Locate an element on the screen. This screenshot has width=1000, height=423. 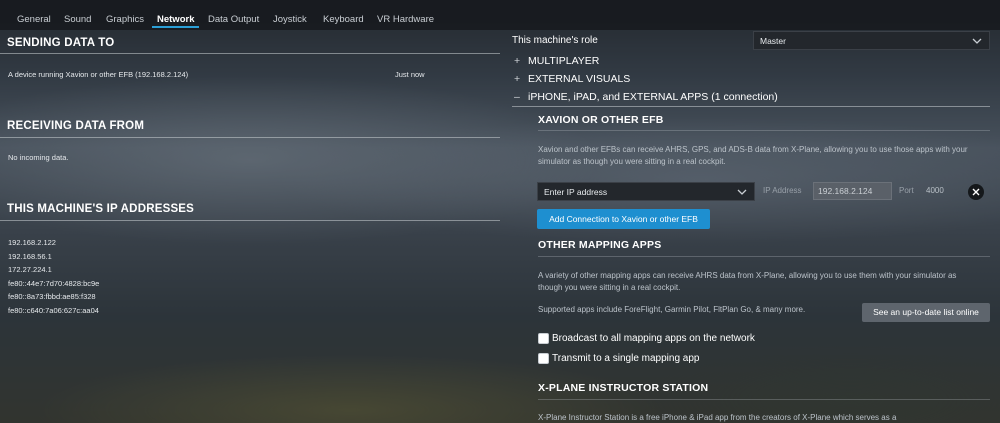
ip-address: 192.168.2.122 is located at coordinates (32, 242).